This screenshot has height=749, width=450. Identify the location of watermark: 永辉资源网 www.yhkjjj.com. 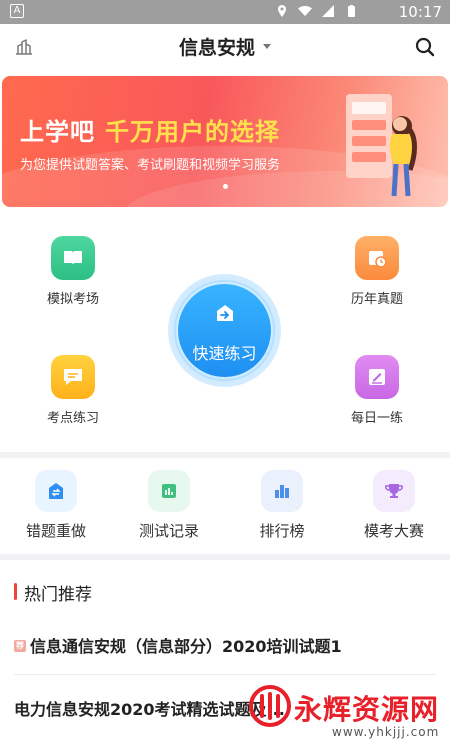
(347, 714).